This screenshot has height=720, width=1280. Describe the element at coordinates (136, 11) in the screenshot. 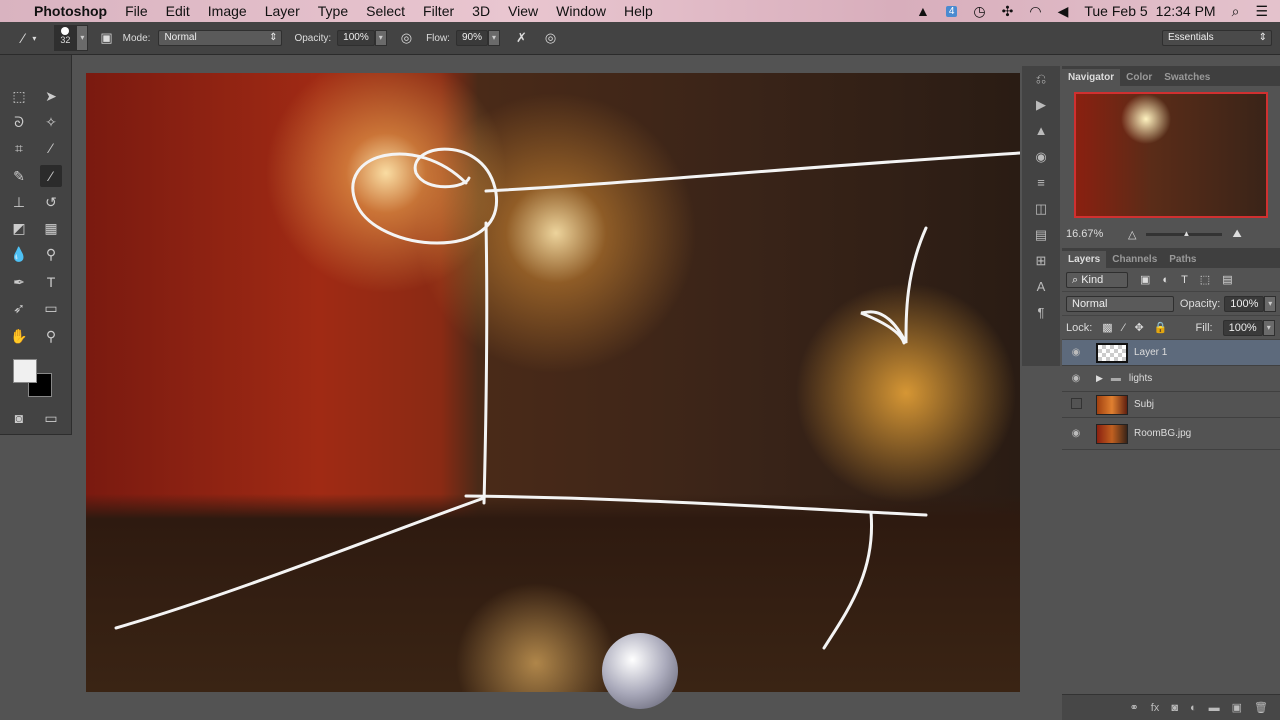

I see `menu-file: File` at that location.